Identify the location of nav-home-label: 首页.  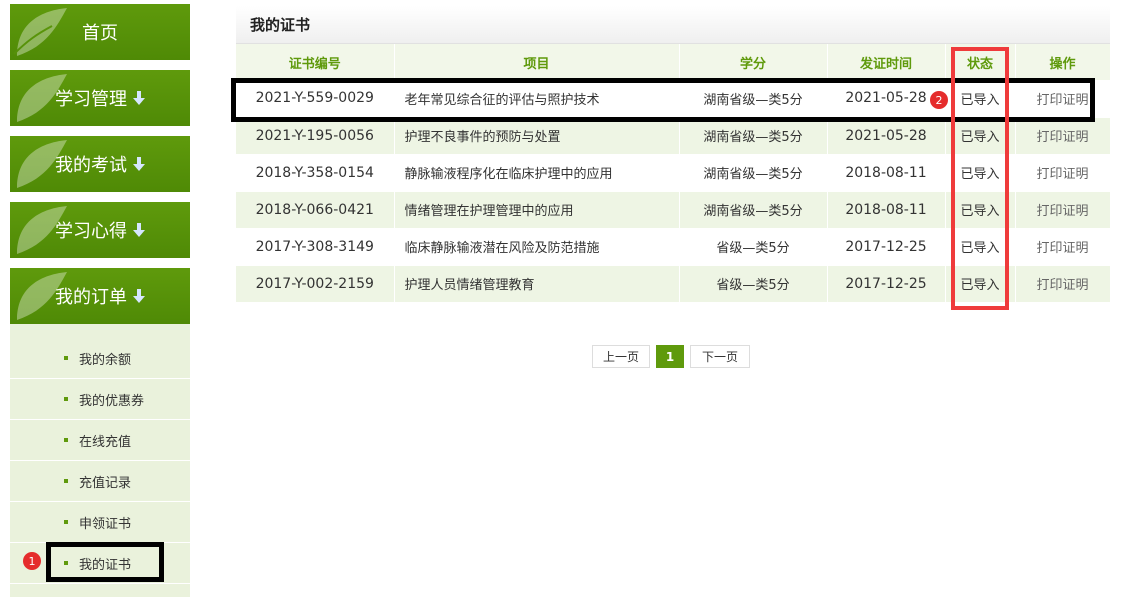
(100, 33).